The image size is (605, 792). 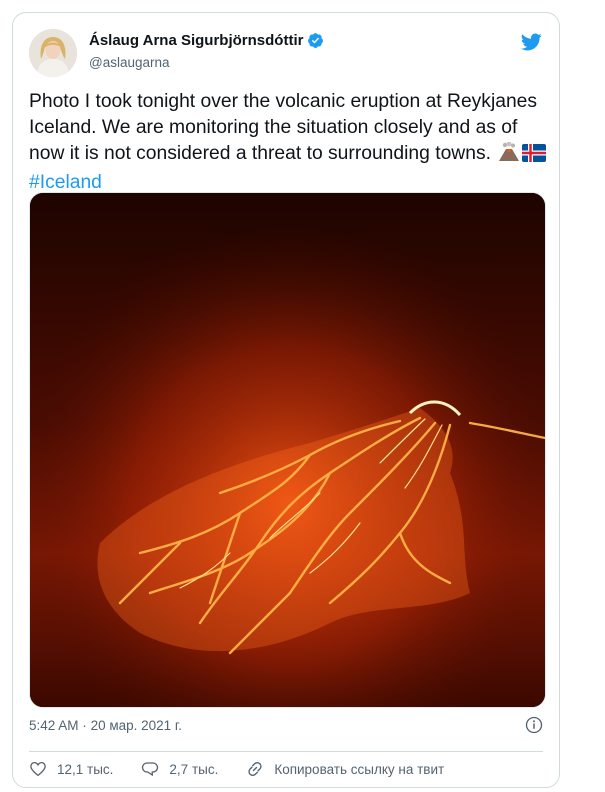 What do you see at coordinates (255, 769) in the screenshot?
I see `link-icon` at bounding box center [255, 769].